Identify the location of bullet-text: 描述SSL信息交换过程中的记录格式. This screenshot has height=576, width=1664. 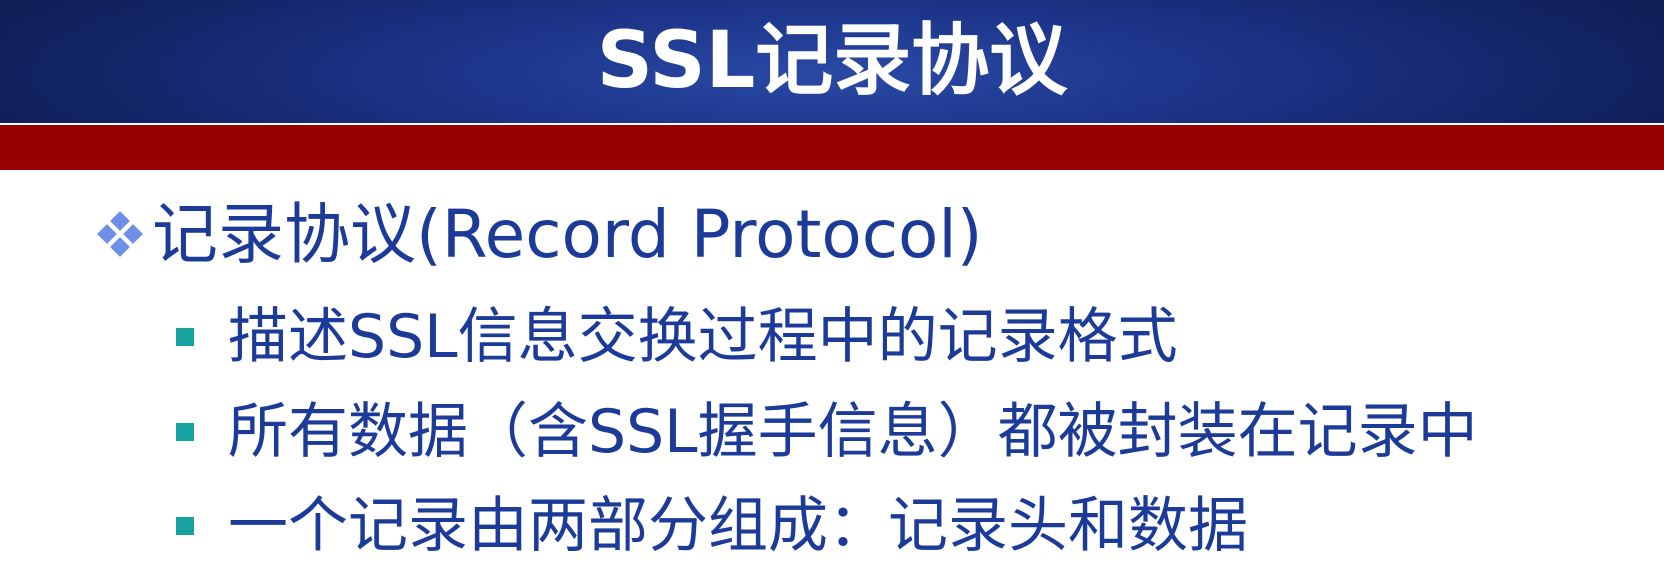
(703, 337).